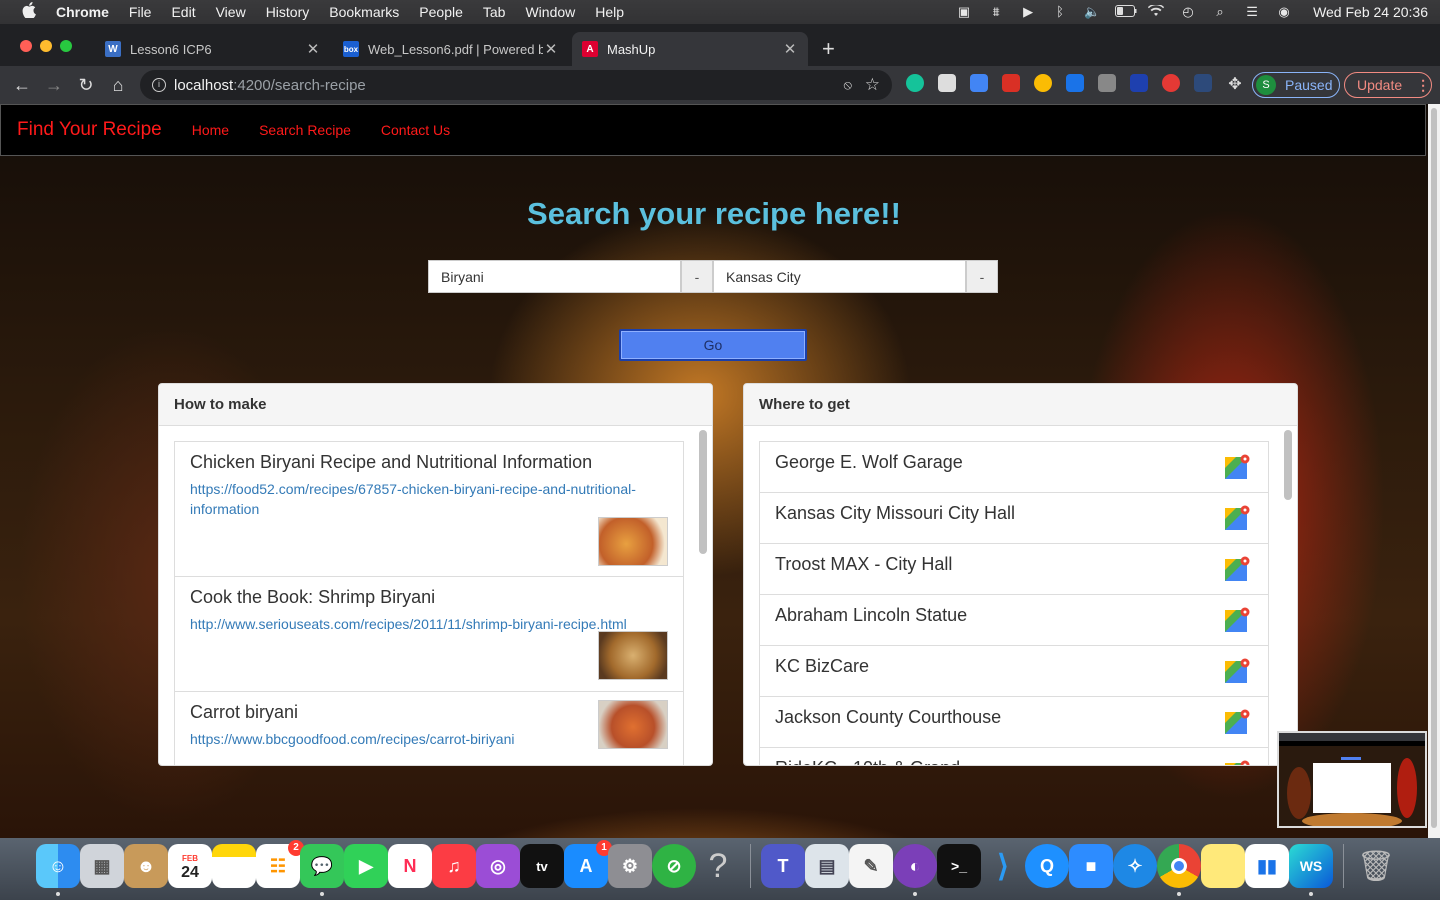 The height and width of the screenshot is (900, 1440). What do you see at coordinates (1014, 568) in the screenshot?
I see `place-item: Troost MAX - City Hall` at bounding box center [1014, 568].